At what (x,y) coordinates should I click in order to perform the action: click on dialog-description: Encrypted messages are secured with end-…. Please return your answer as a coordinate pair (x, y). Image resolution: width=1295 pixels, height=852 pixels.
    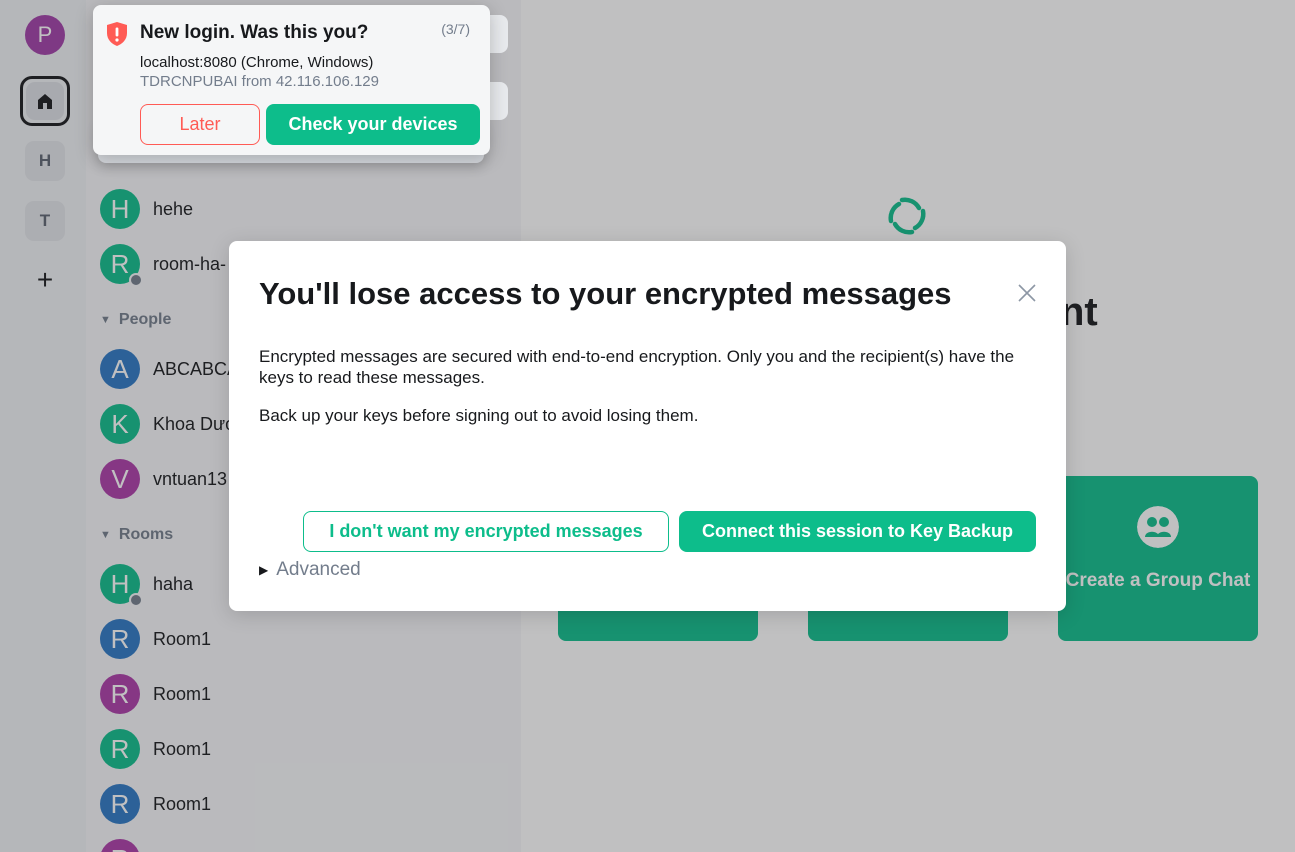
    Looking at the image, I should click on (637, 367).